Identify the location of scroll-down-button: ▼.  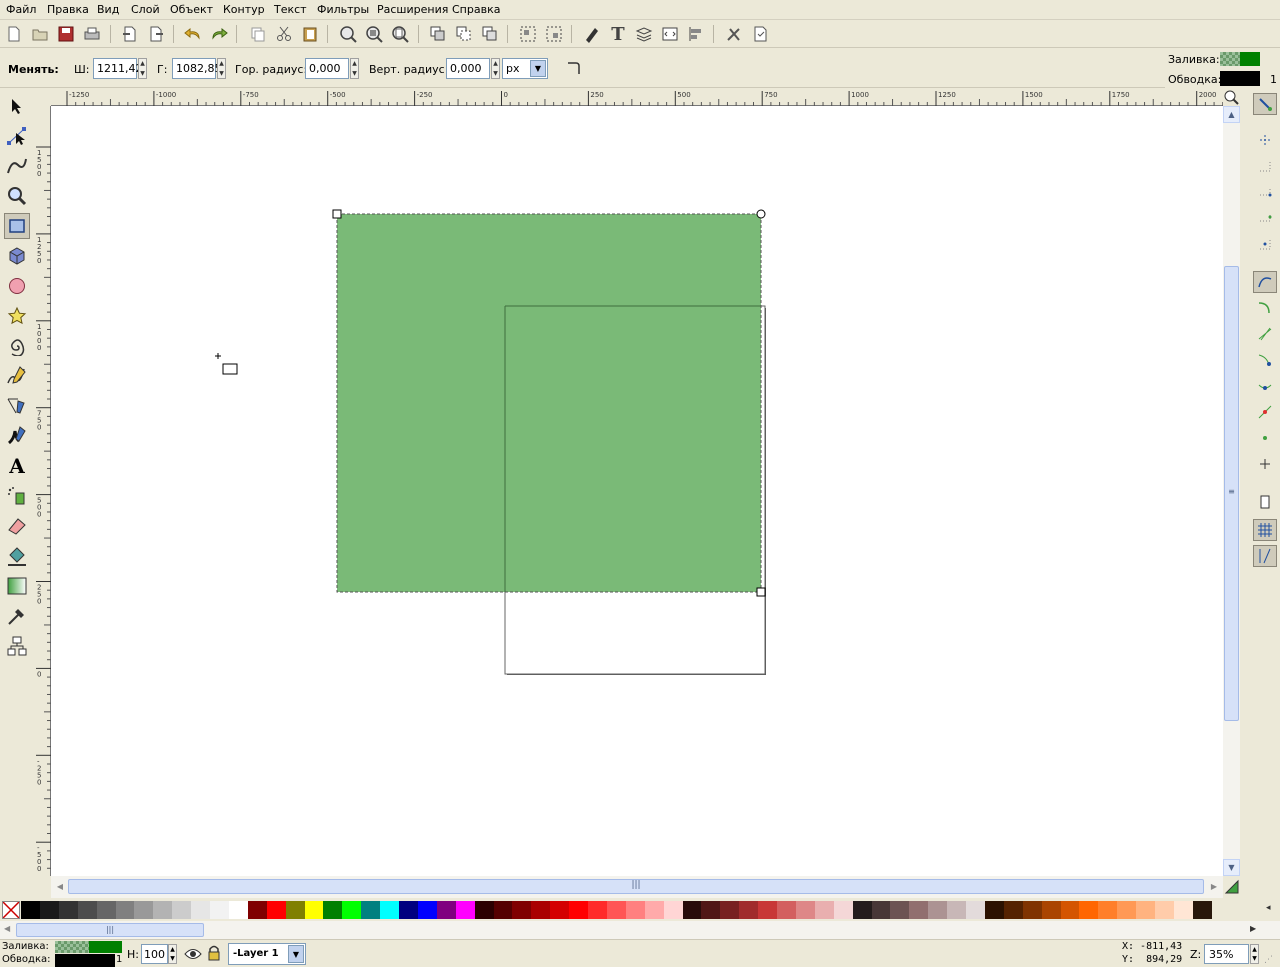
(1231, 867).